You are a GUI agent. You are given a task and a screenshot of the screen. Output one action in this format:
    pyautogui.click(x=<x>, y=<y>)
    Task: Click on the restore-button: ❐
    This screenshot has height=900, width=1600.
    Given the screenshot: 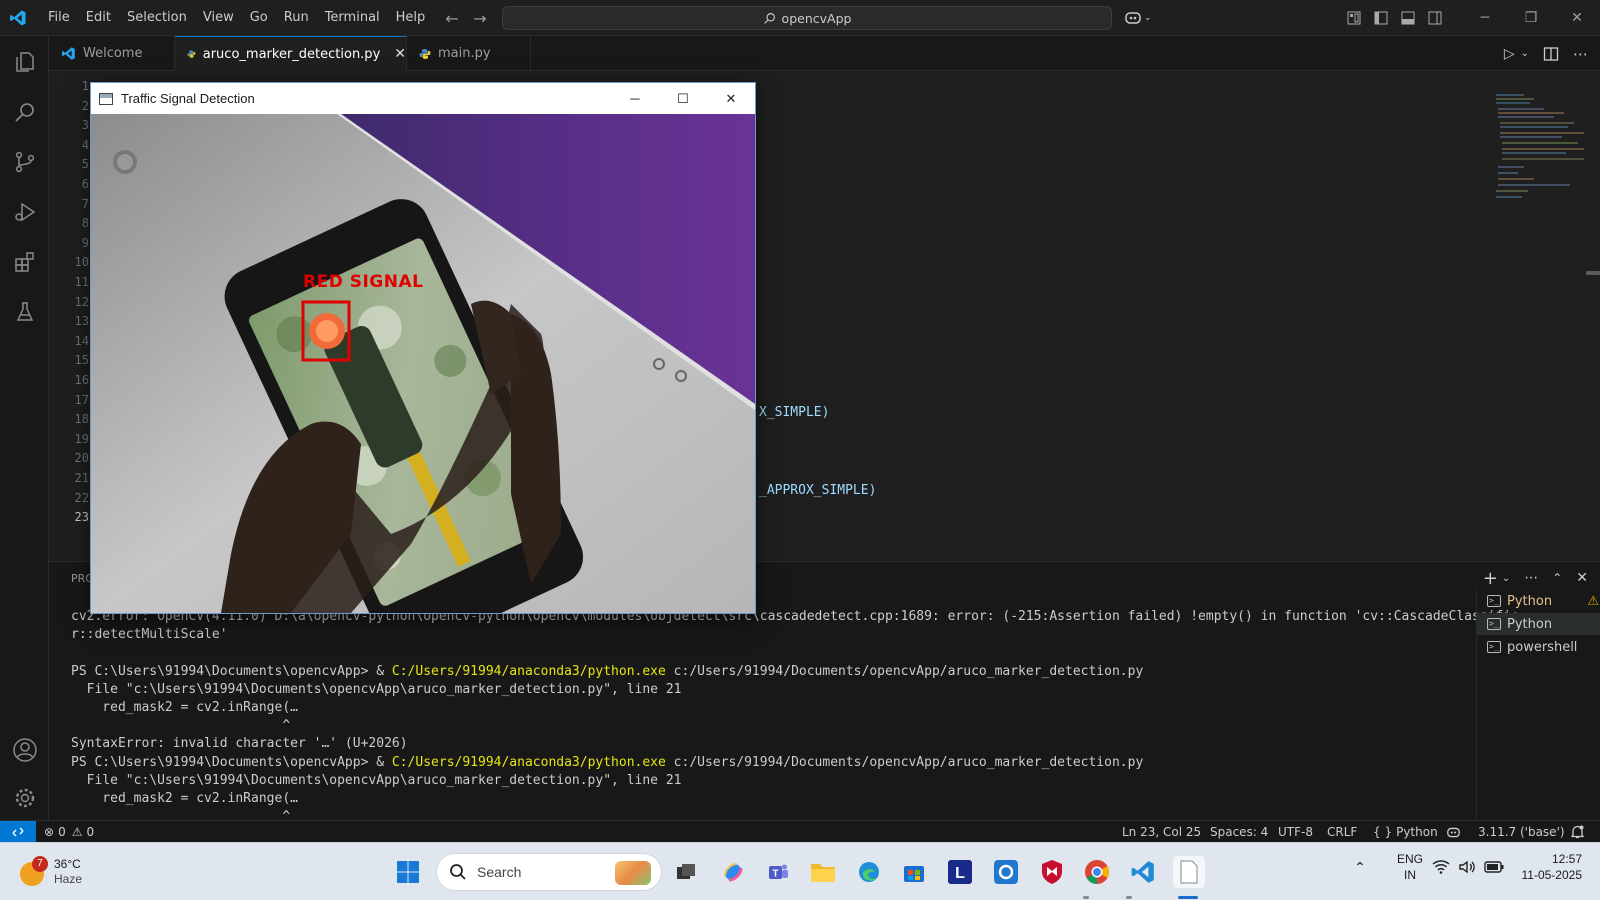 What is the action you would take?
    pyautogui.click(x=1531, y=18)
    